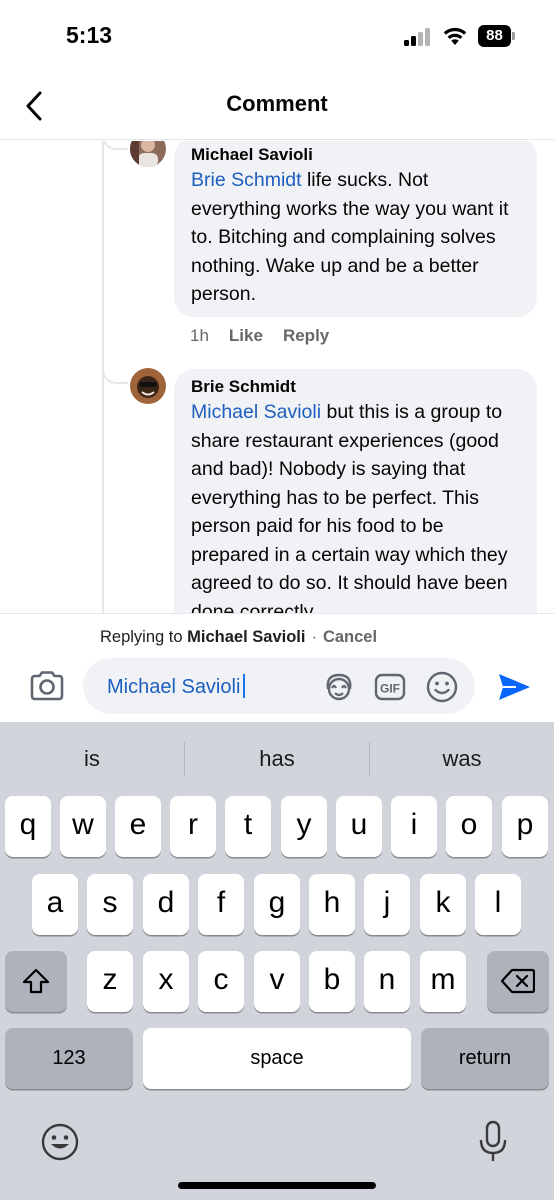 Image resolution: width=554 pixels, height=1200 pixels. What do you see at coordinates (443, 904) in the screenshot?
I see `key-k: k` at bounding box center [443, 904].